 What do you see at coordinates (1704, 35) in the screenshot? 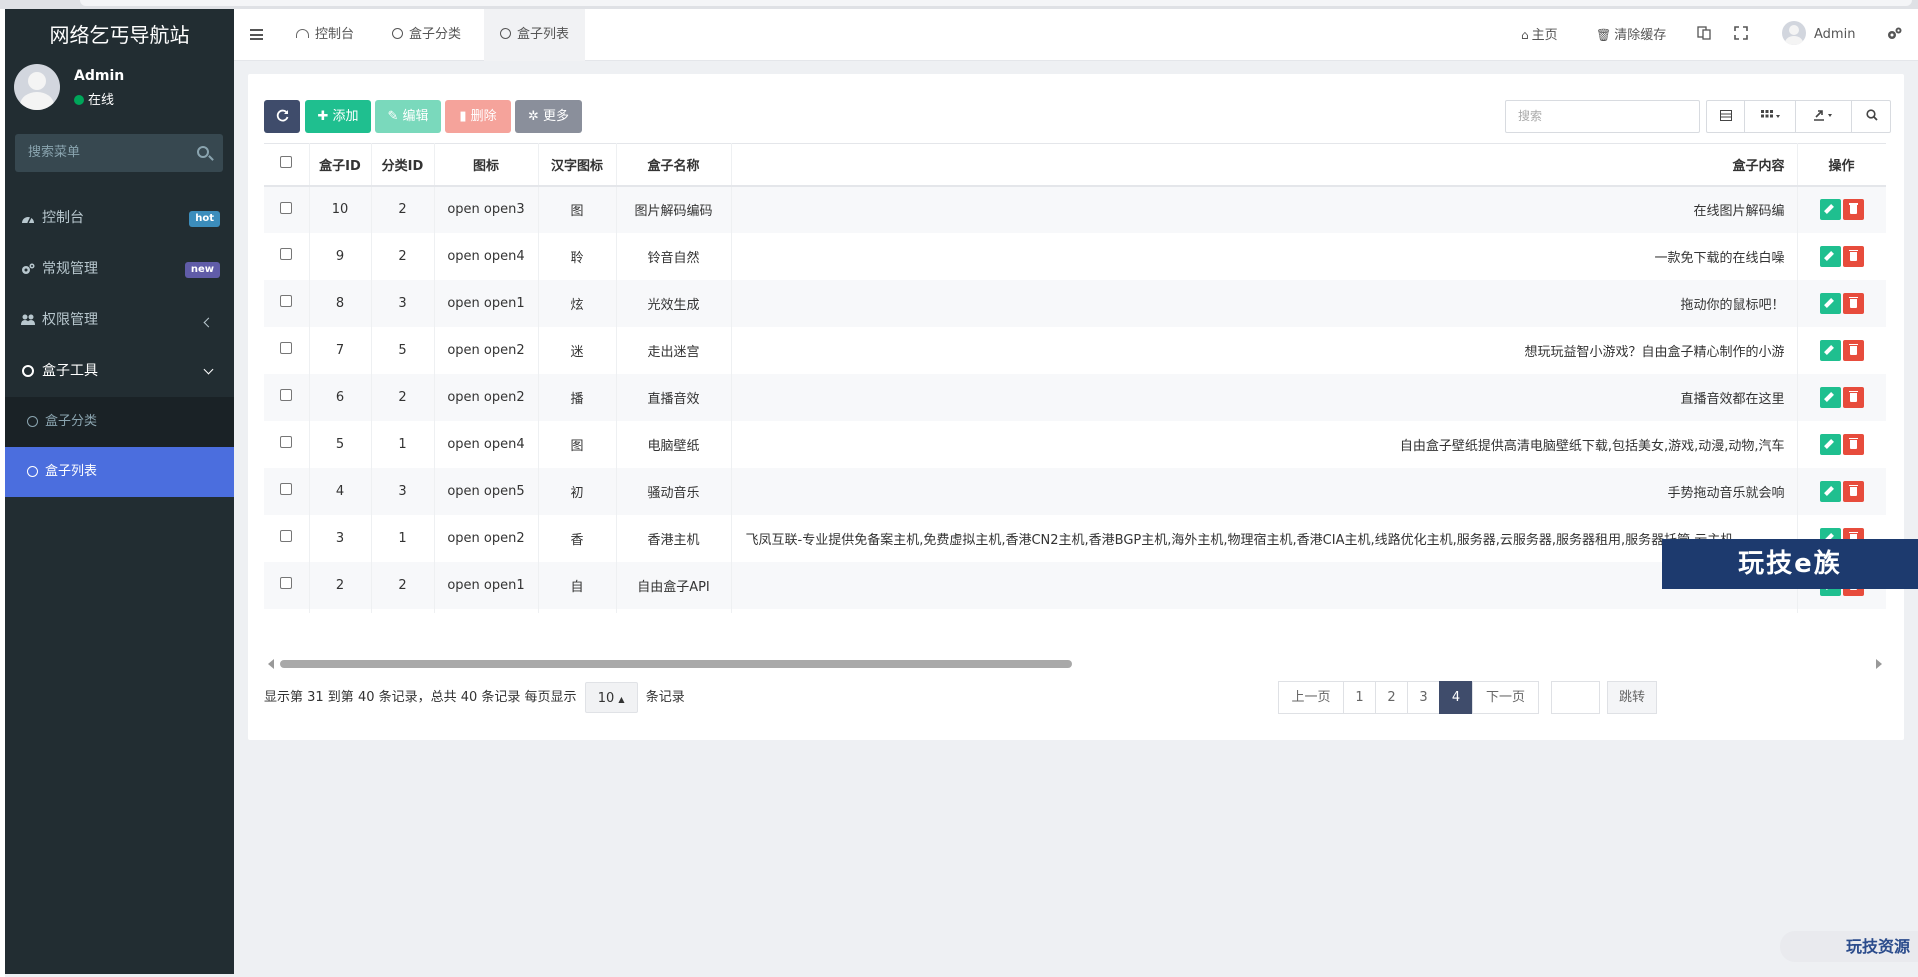
I see `translate-button` at bounding box center [1704, 35].